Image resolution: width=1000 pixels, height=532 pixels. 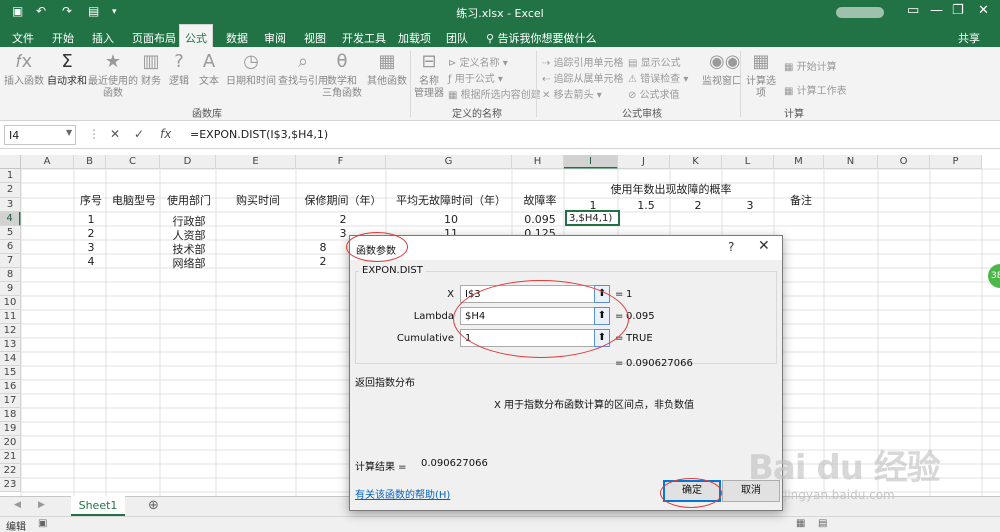 What do you see at coordinates (134, 200) in the screenshot?
I see `header-model: 电脑型号` at bounding box center [134, 200].